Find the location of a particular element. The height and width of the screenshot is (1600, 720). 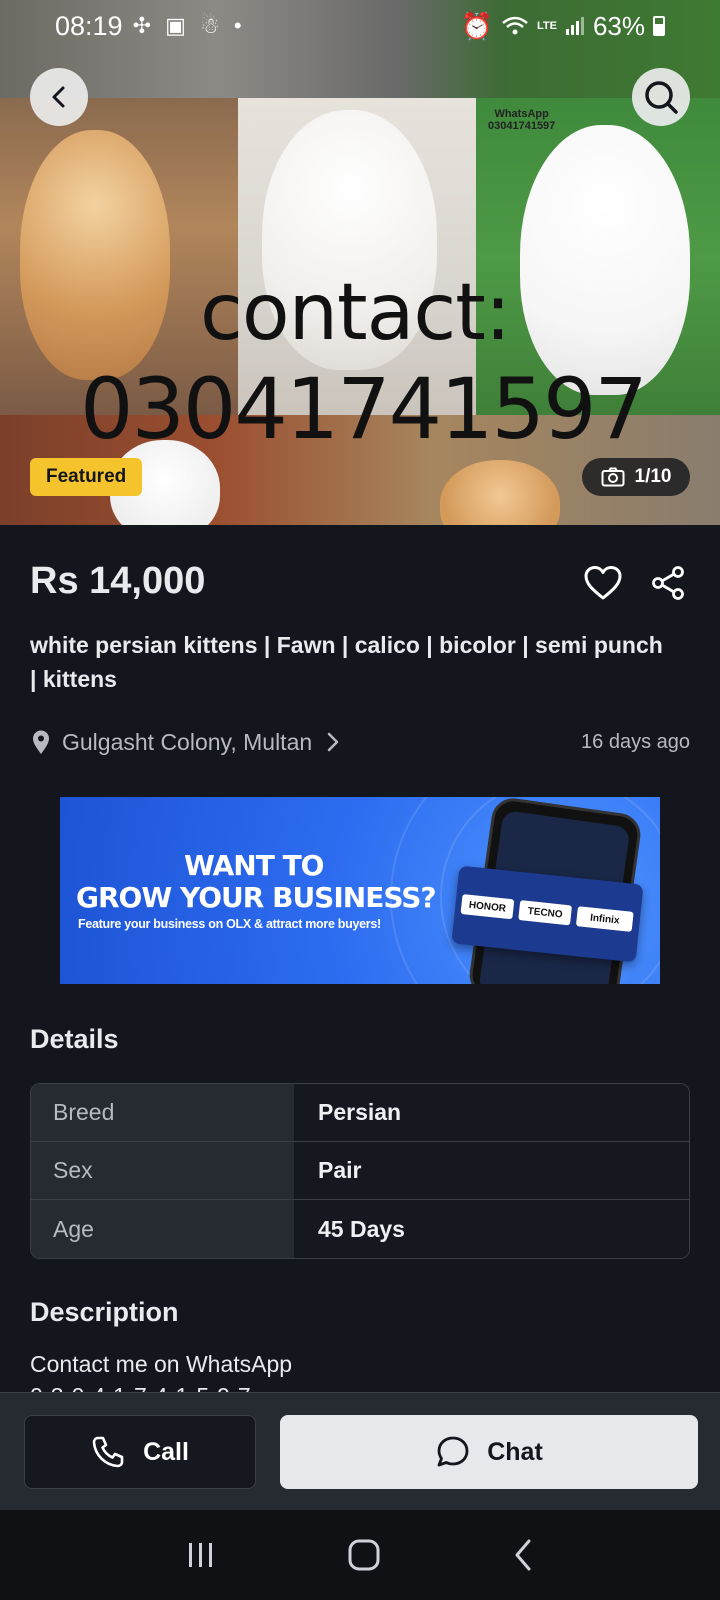

banner-brand-infinix: Infinix is located at coordinates (604, 919).